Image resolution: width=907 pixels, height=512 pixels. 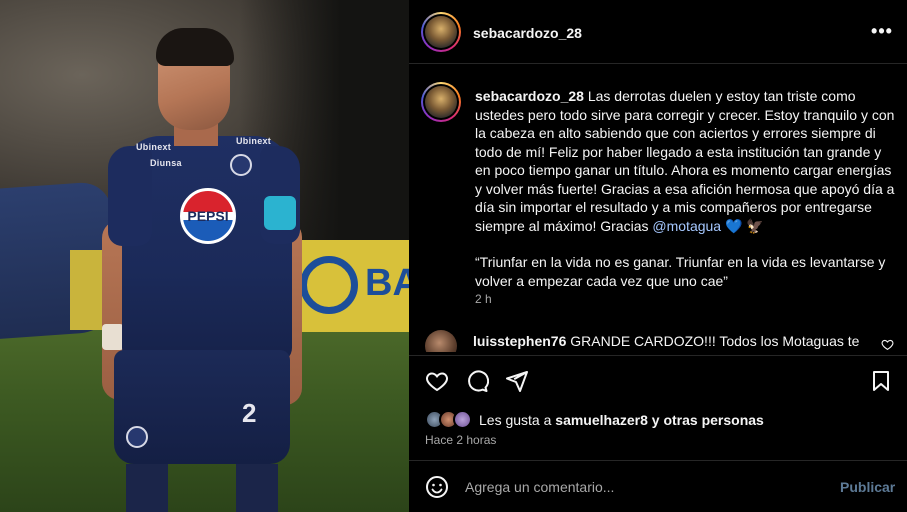 What do you see at coordinates (137, 437) in the screenshot?
I see `shorts-crest` at bounding box center [137, 437].